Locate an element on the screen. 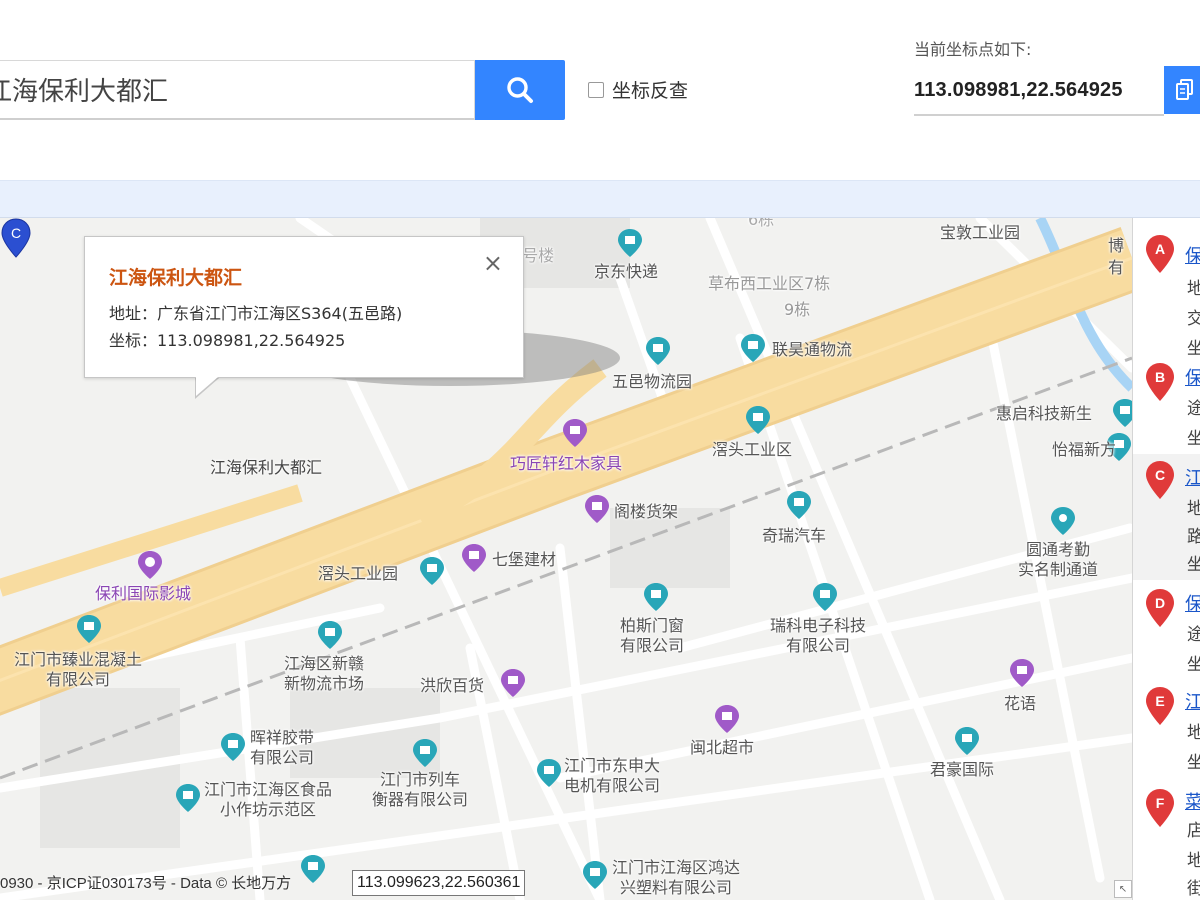 This screenshot has height=900, width=1200. poi-label: 奇瑞汽车 is located at coordinates (794, 536).